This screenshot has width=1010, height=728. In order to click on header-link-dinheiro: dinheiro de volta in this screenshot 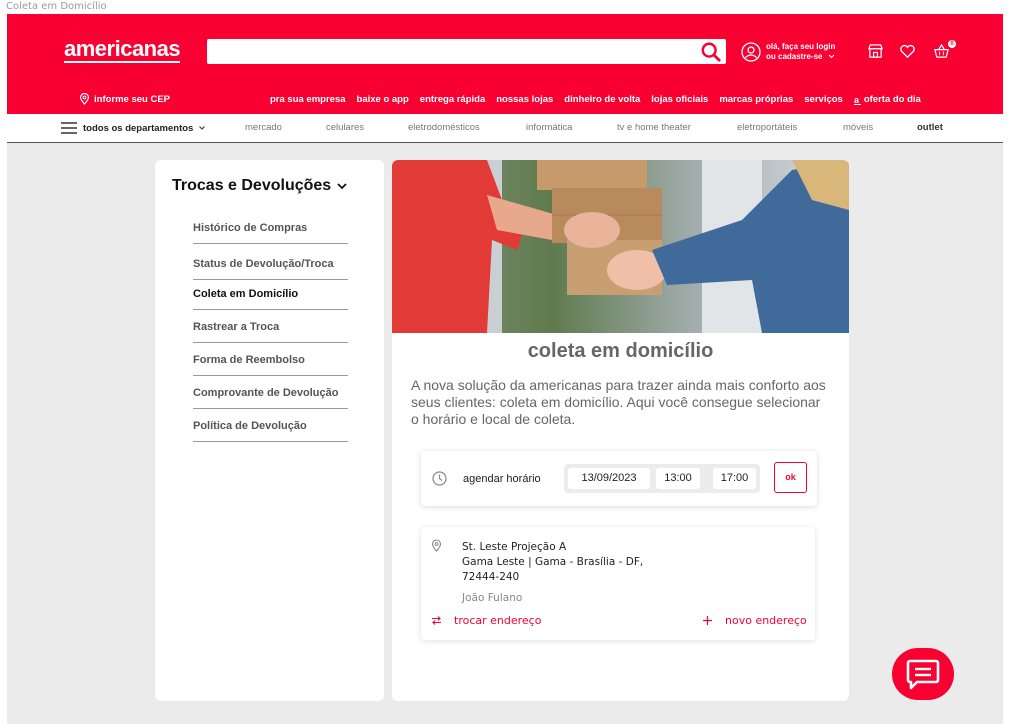, I will do `click(602, 99)`.